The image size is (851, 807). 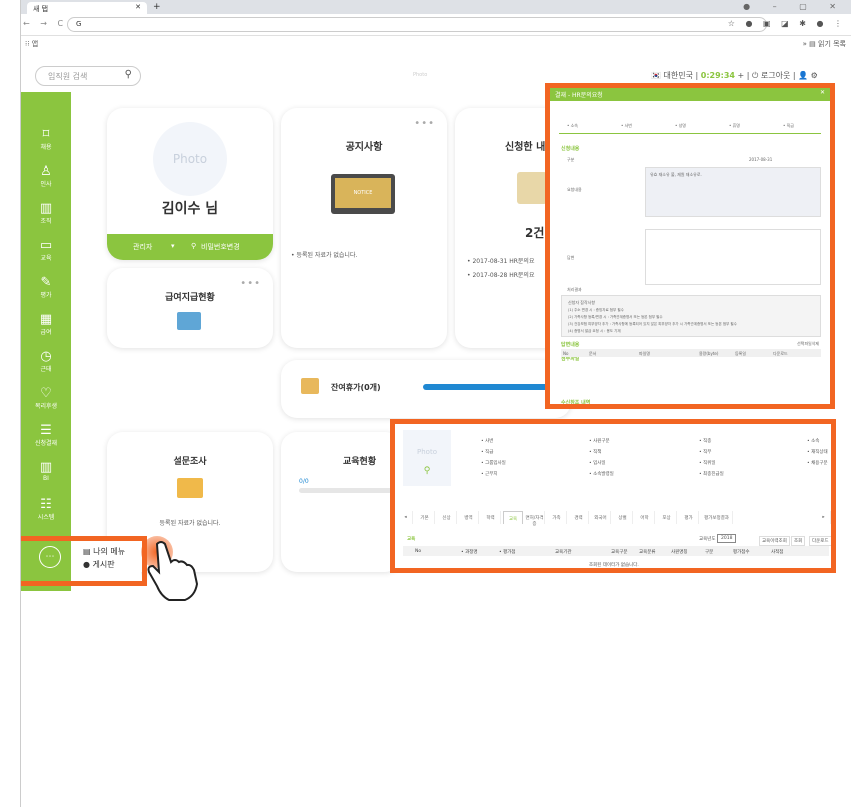 I want to click on applied-item-2-text: 2017-08-28 HR문의요, so click(x=503, y=275).